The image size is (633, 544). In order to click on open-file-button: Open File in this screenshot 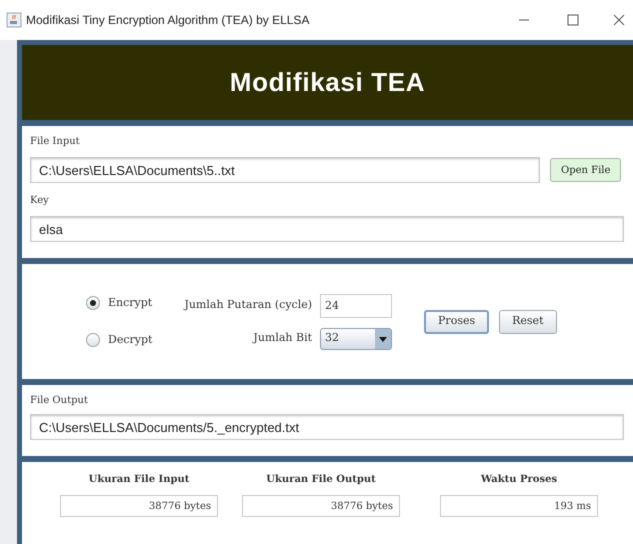, I will do `click(586, 170)`.